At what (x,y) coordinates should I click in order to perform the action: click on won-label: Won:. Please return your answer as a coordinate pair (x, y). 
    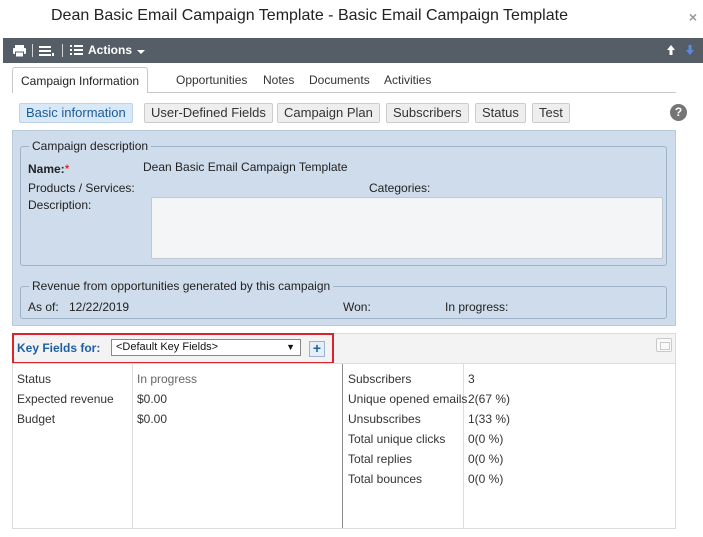
    Looking at the image, I should click on (357, 307).